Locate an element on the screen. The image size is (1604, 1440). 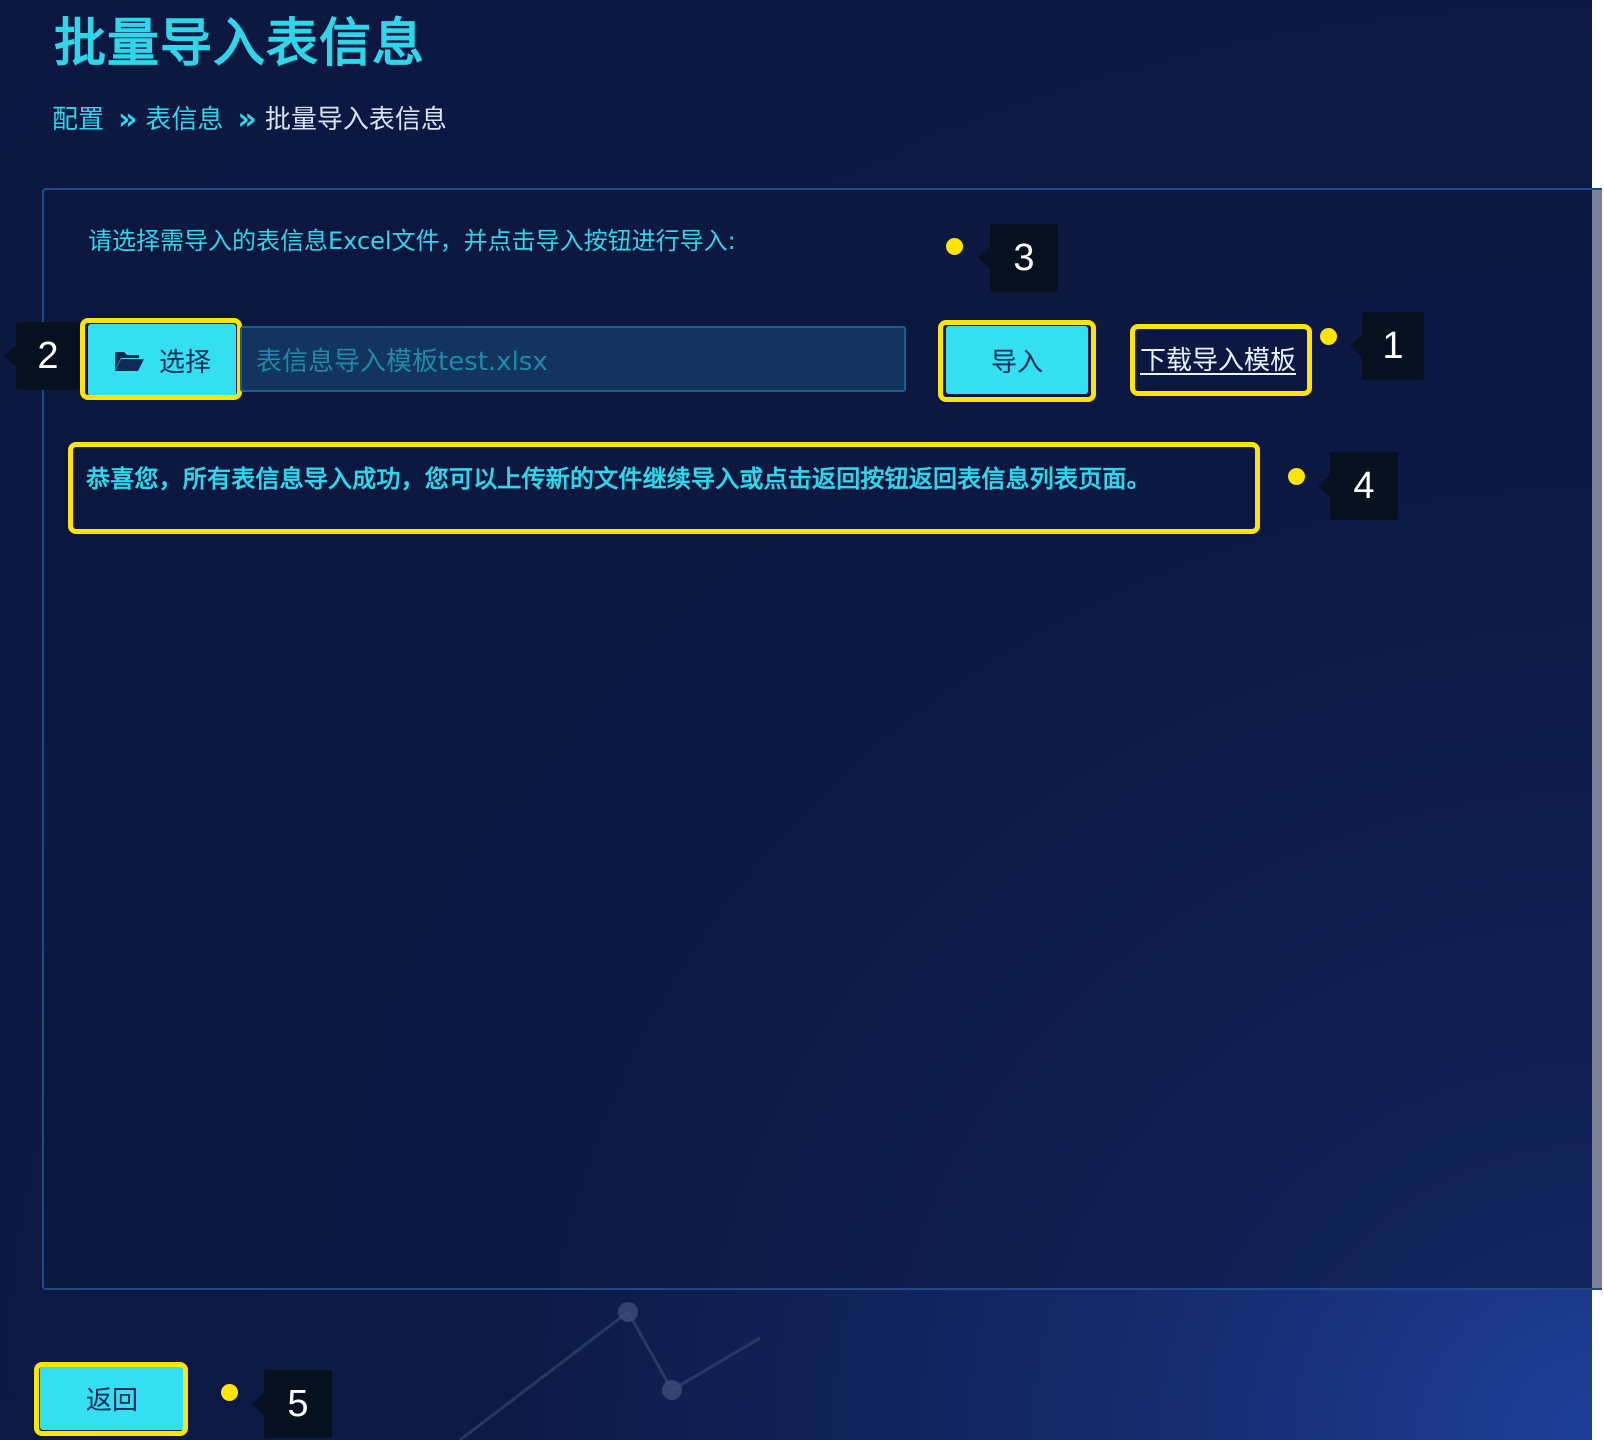
callout-badge-3: 3 is located at coordinates (1018, 258).